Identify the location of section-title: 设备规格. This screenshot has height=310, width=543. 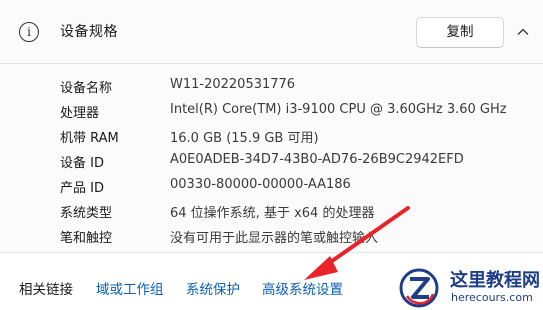
(89, 32).